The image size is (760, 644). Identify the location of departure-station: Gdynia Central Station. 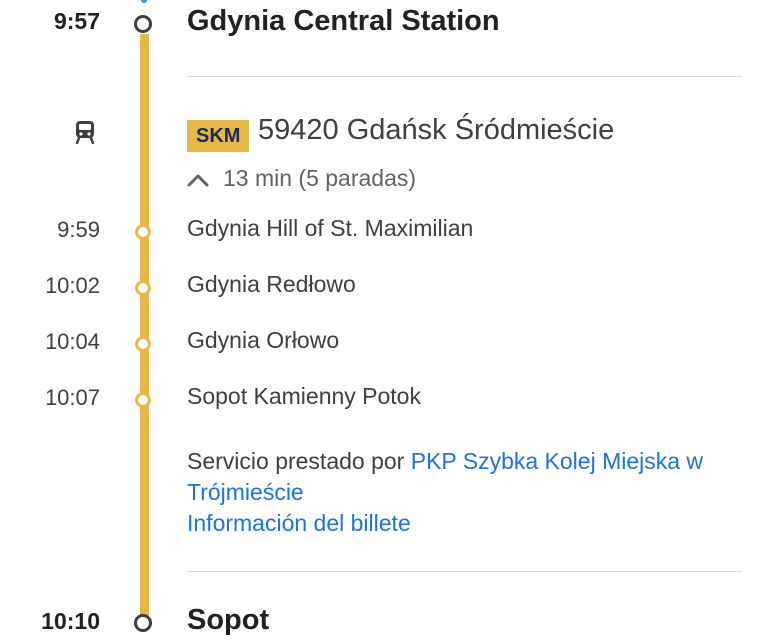
(343, 21).